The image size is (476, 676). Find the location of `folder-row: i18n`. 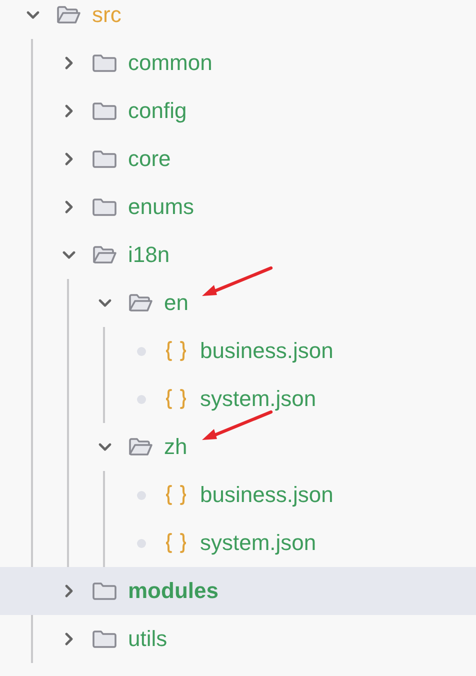

folder-row: i18n is located at coordinates (238, 255).